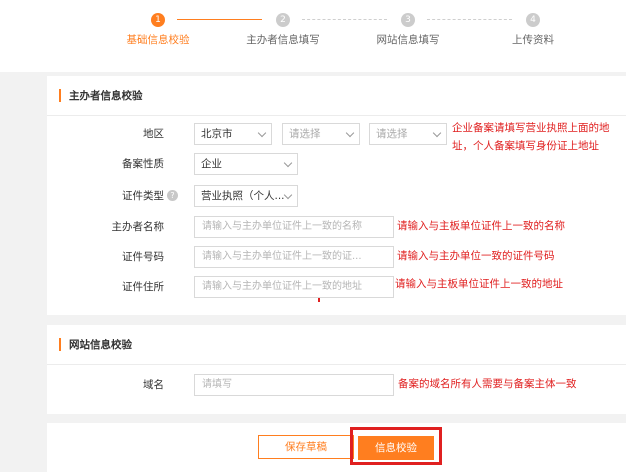  I want to click on sponsor-name-label: 主办者名称, so click(138, 227).